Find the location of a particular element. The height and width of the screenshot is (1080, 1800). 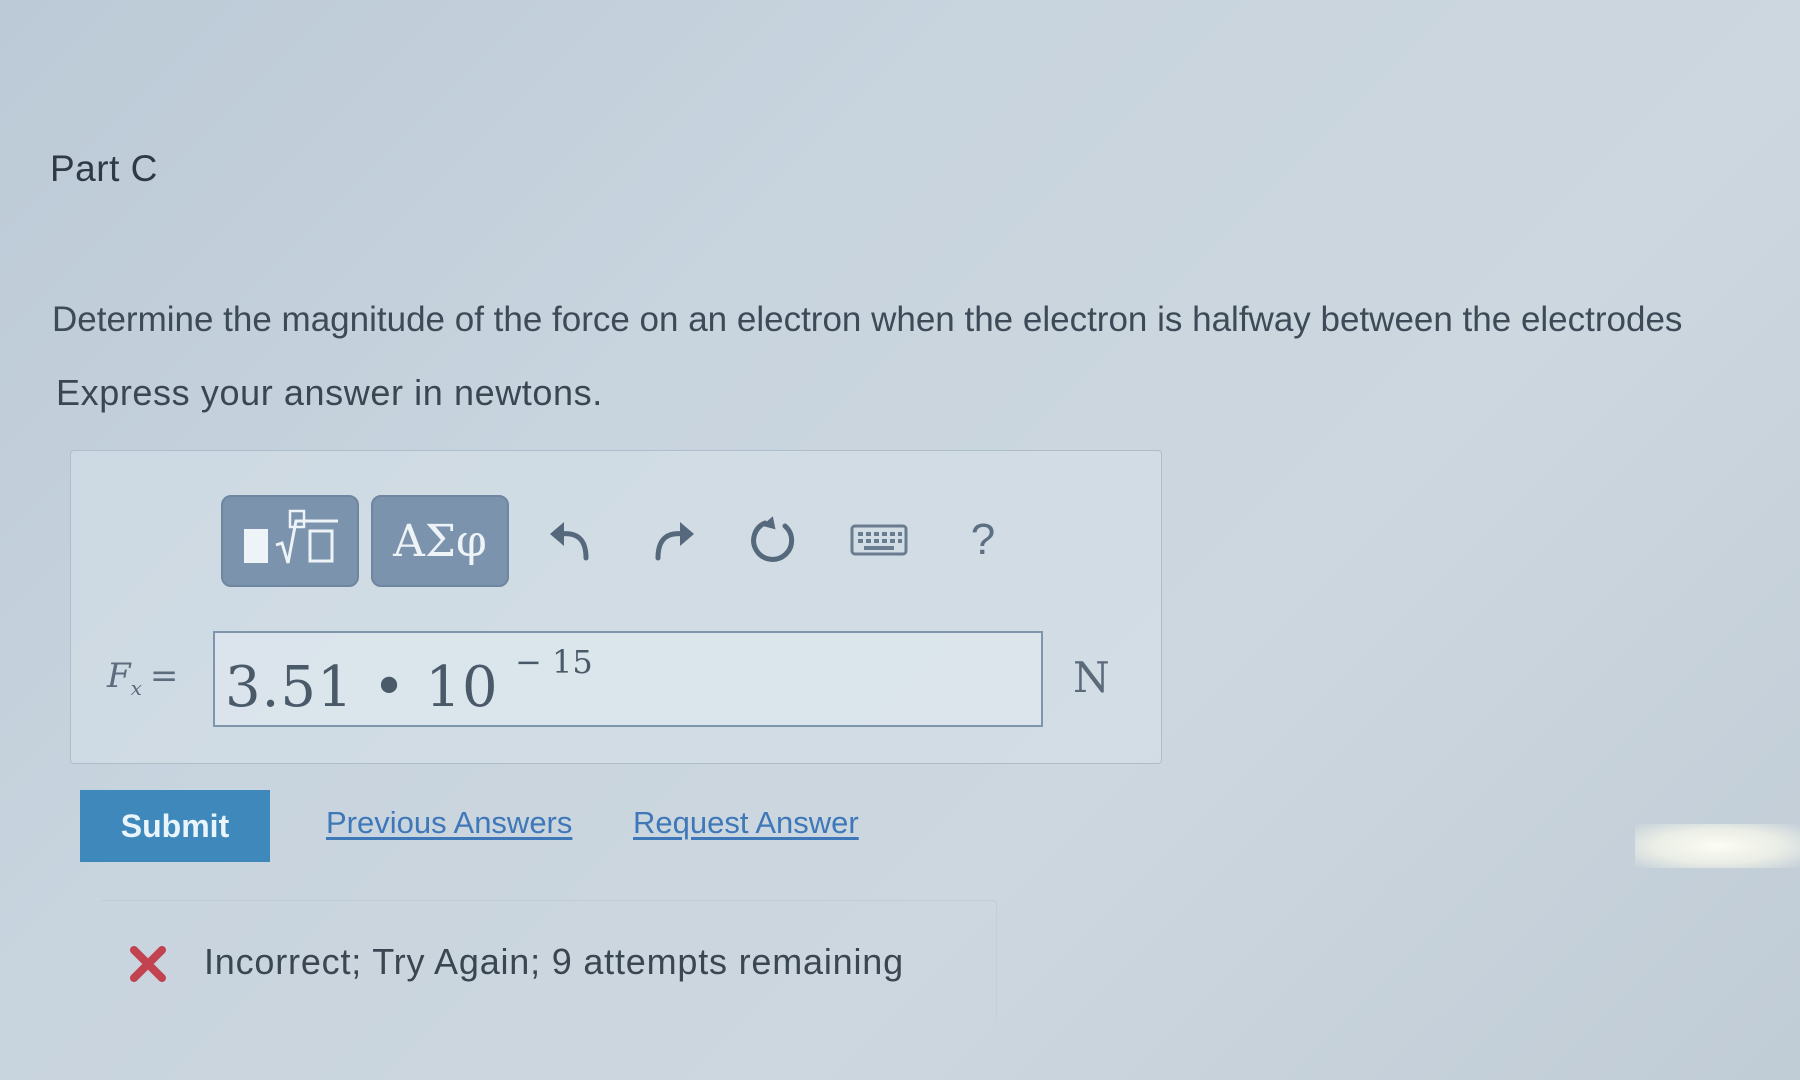

request-answer-link: Request Answer is located at coordinates (746, 823).